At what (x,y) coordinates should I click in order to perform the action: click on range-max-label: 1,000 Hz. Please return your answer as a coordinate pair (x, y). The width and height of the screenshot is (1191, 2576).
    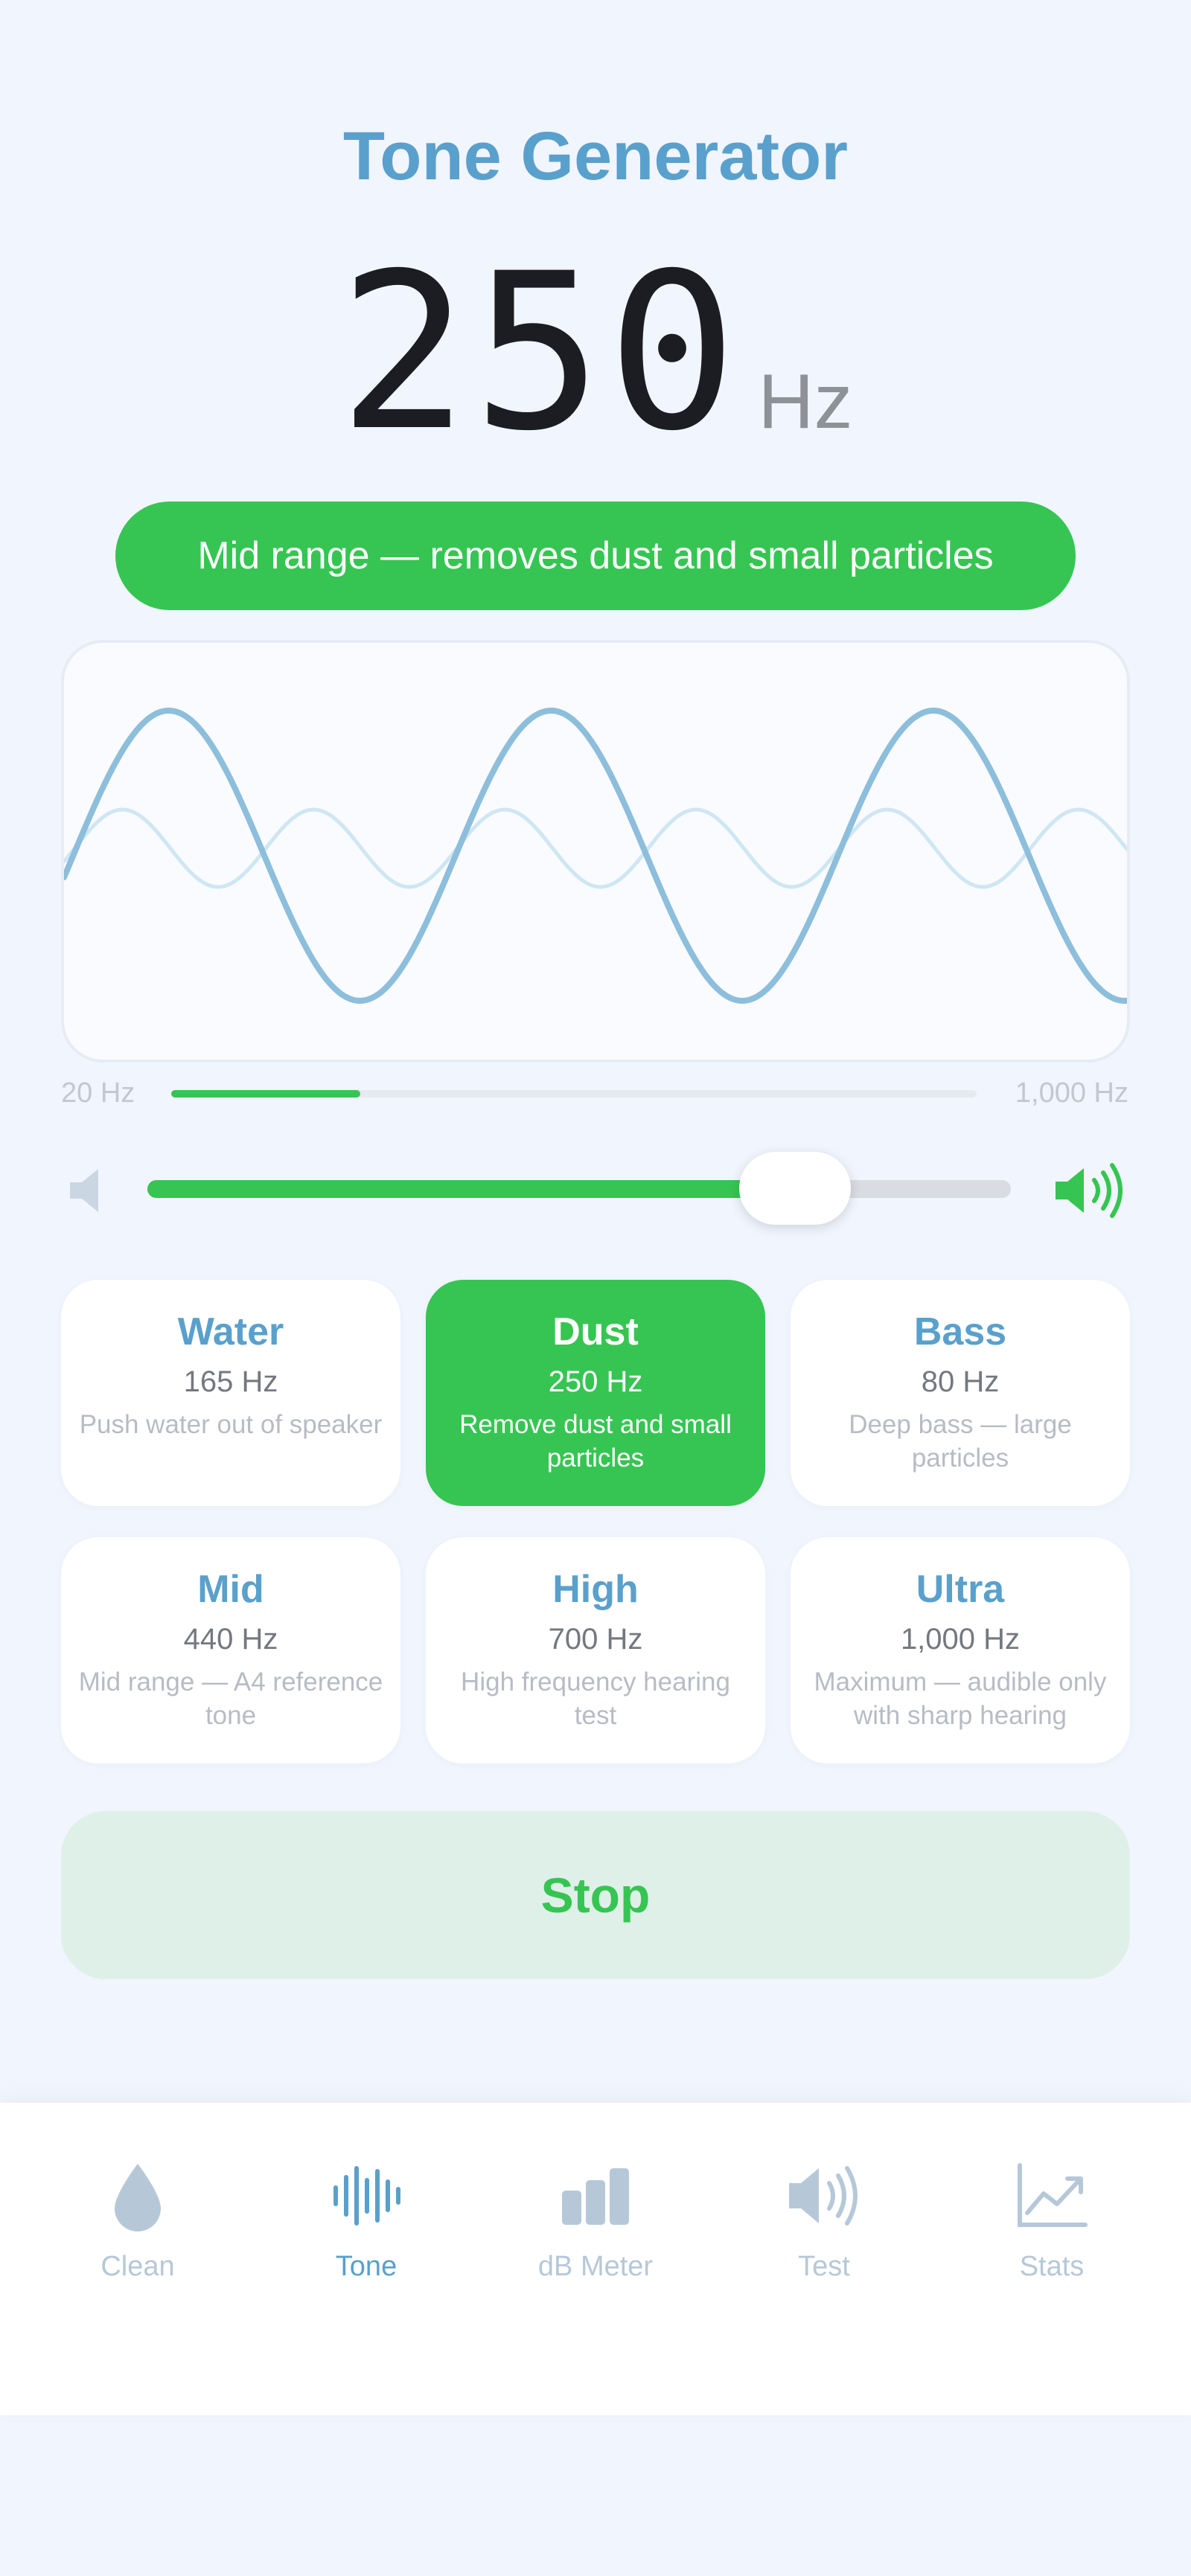
    Looking at the image, I should click on (1071, 1093).